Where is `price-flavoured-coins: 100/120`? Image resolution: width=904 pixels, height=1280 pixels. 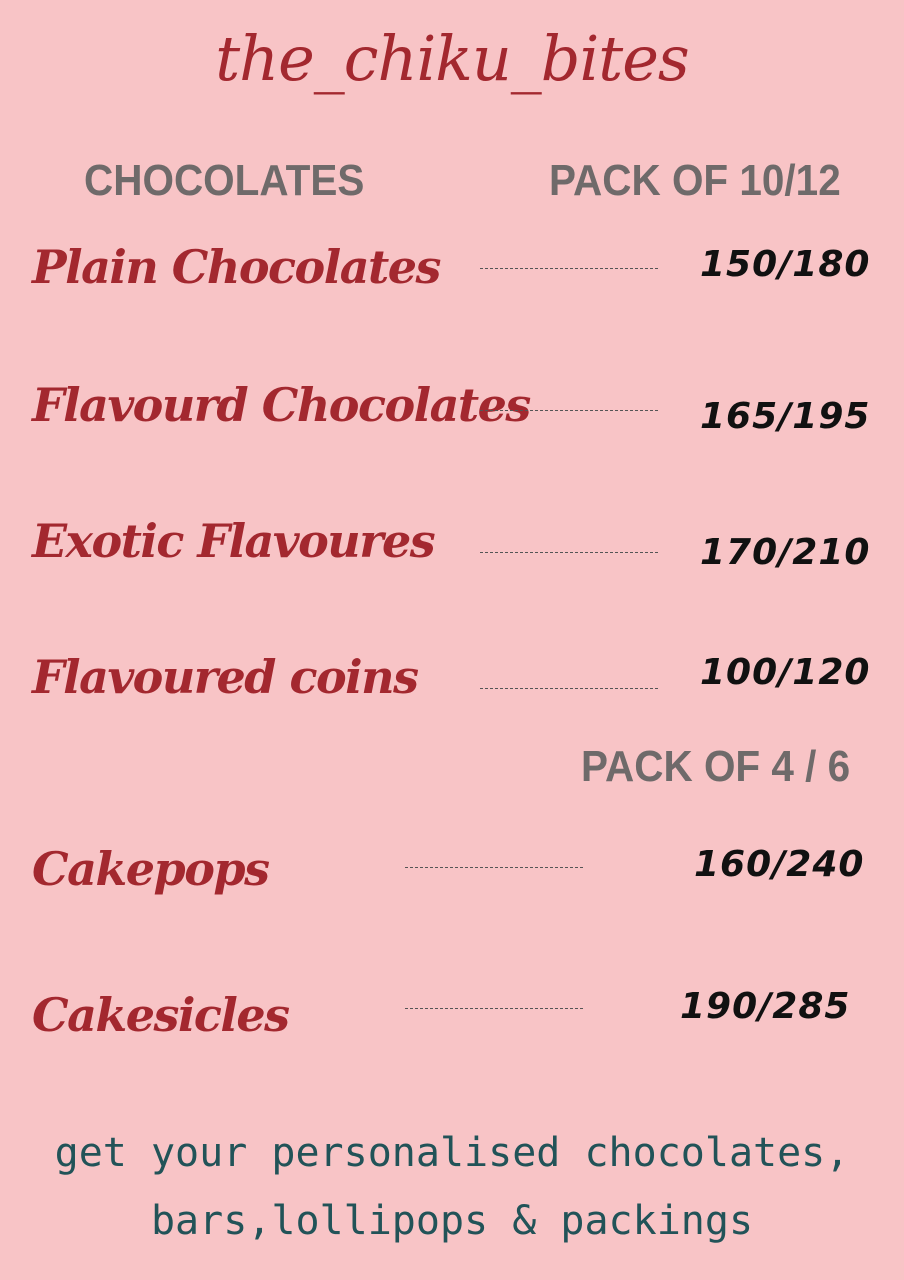
price-flavoured-coins: 100/120 is located at coordinates (785, 672).